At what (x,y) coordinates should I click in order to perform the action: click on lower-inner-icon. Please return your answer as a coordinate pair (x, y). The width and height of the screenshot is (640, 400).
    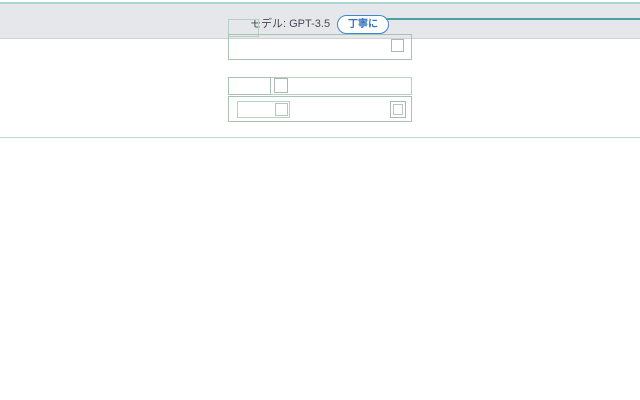
    Looking at the image, I should click on (281, 109).